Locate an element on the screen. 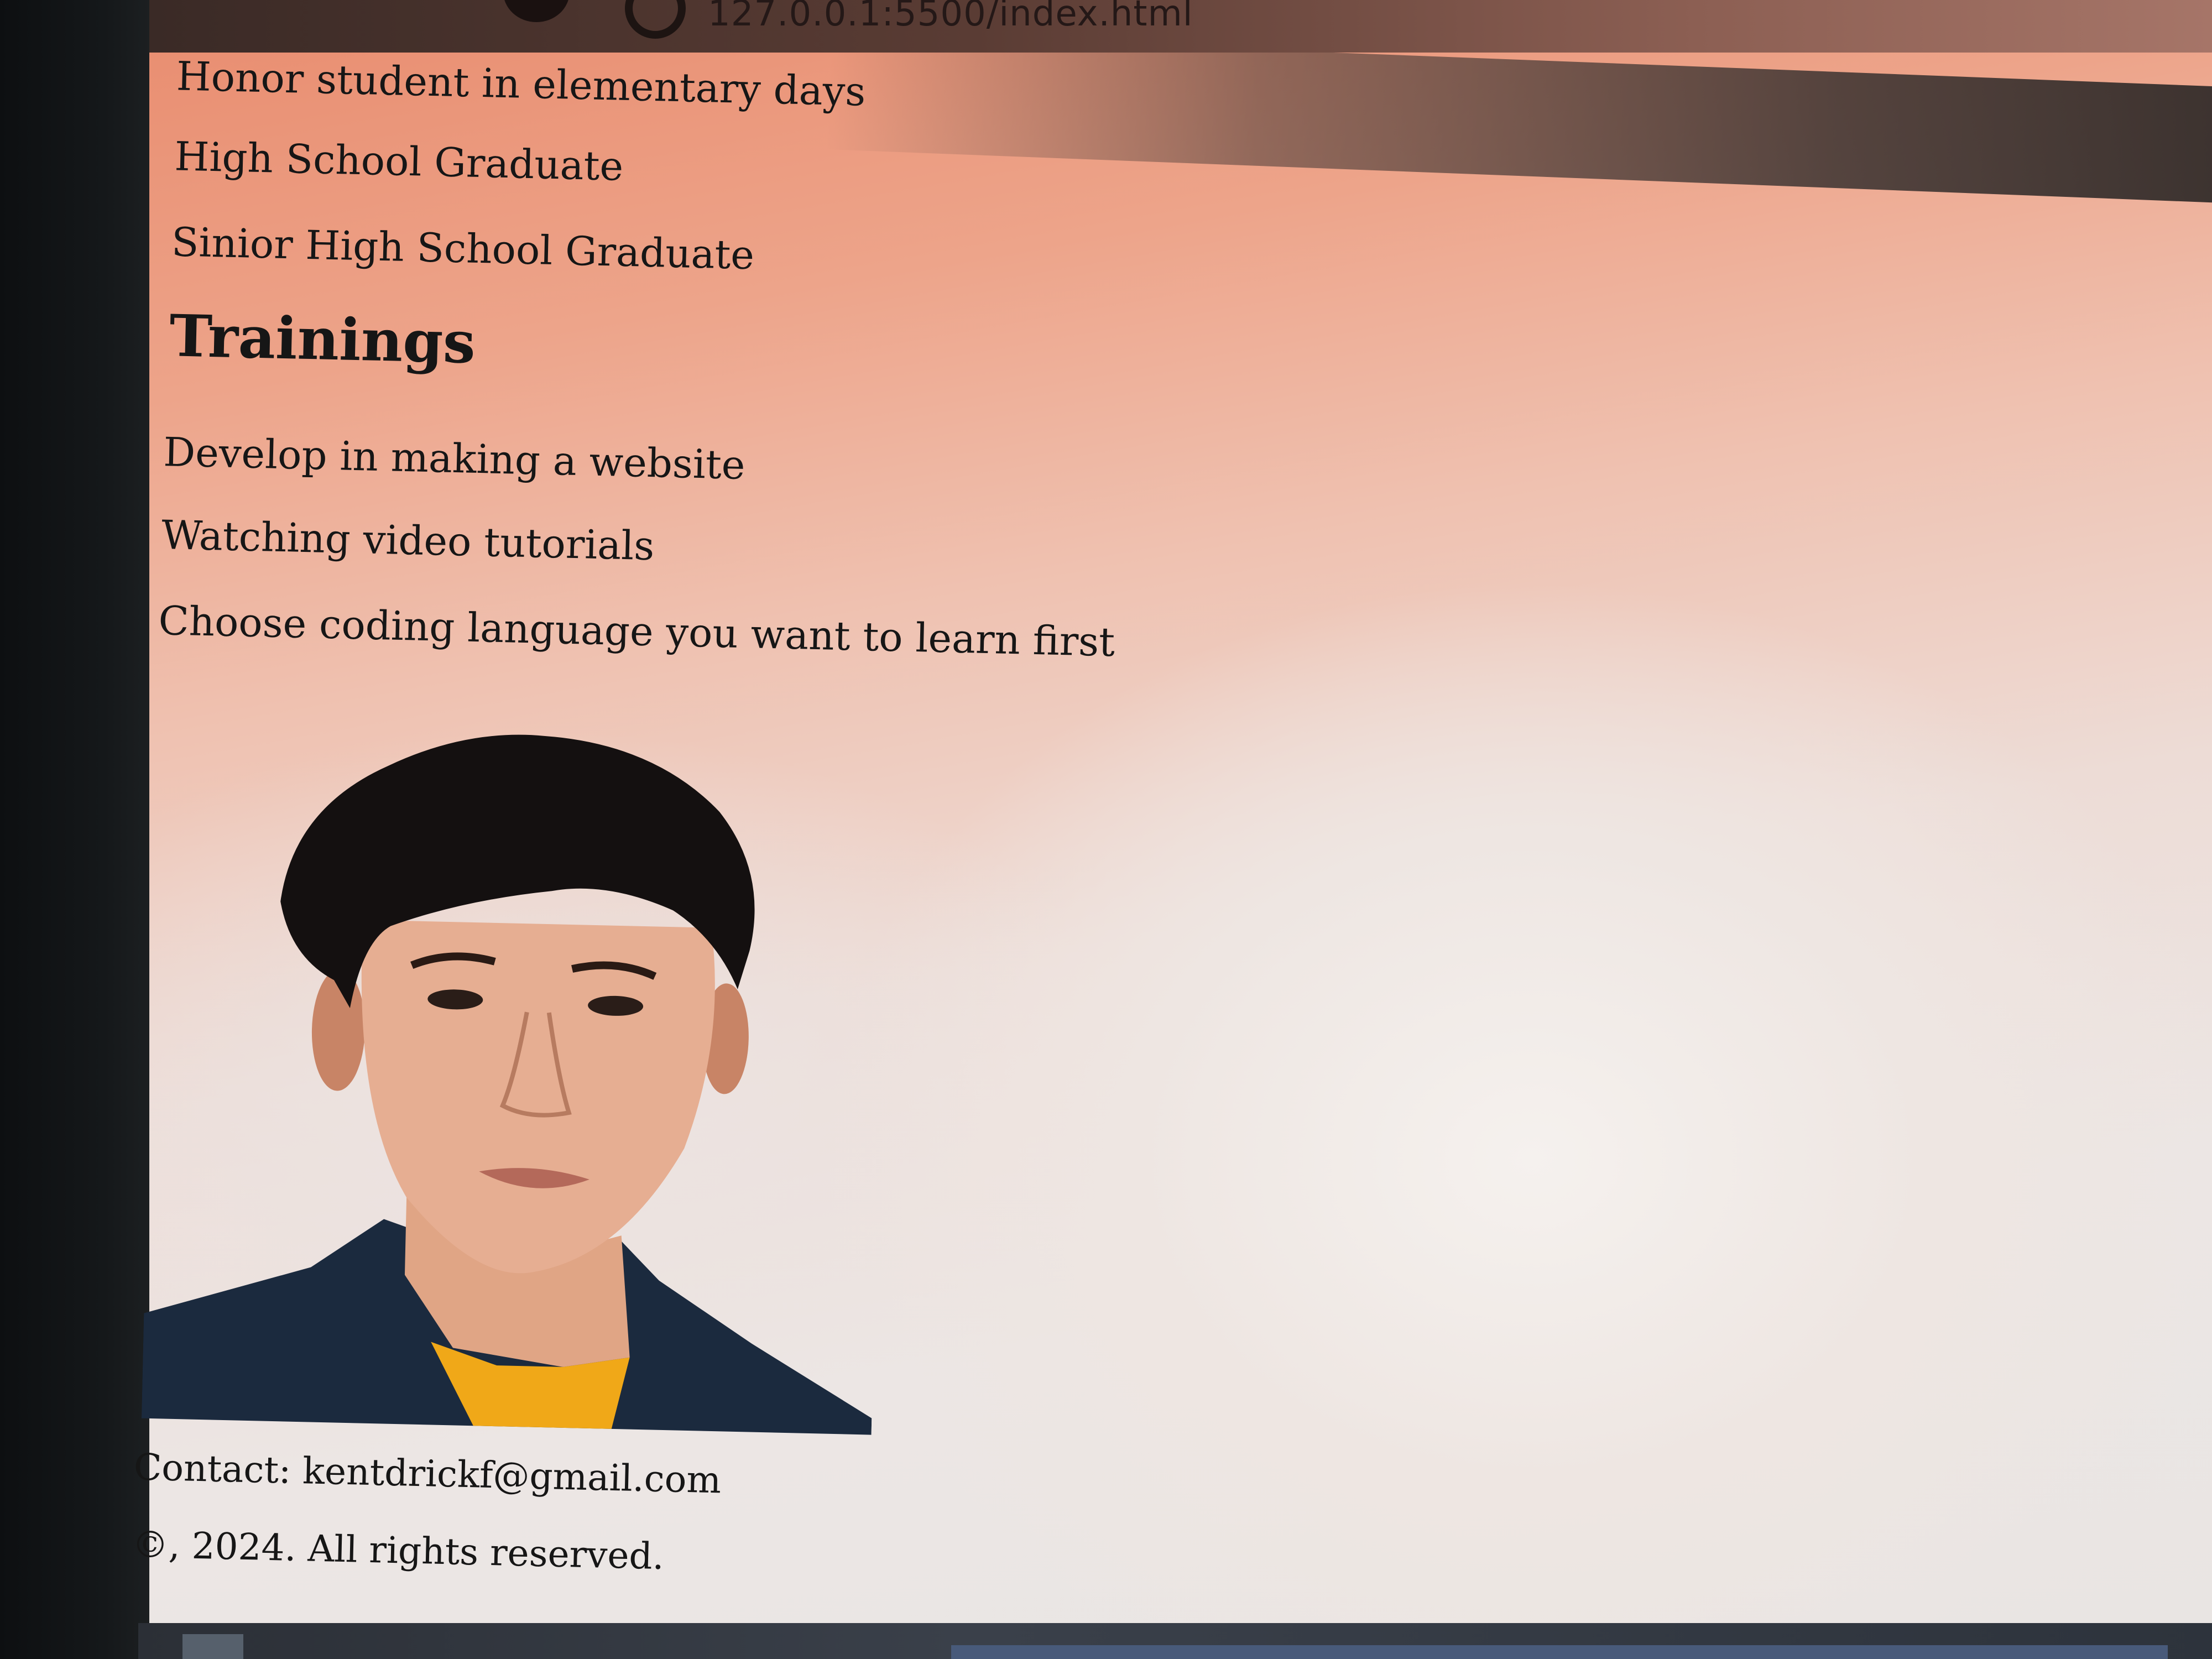 The height and width of the screenshot is (1659, 2212). browser-address-bar: 127.0.0.1:5500/index.html is located at coordinates (1181, 27).